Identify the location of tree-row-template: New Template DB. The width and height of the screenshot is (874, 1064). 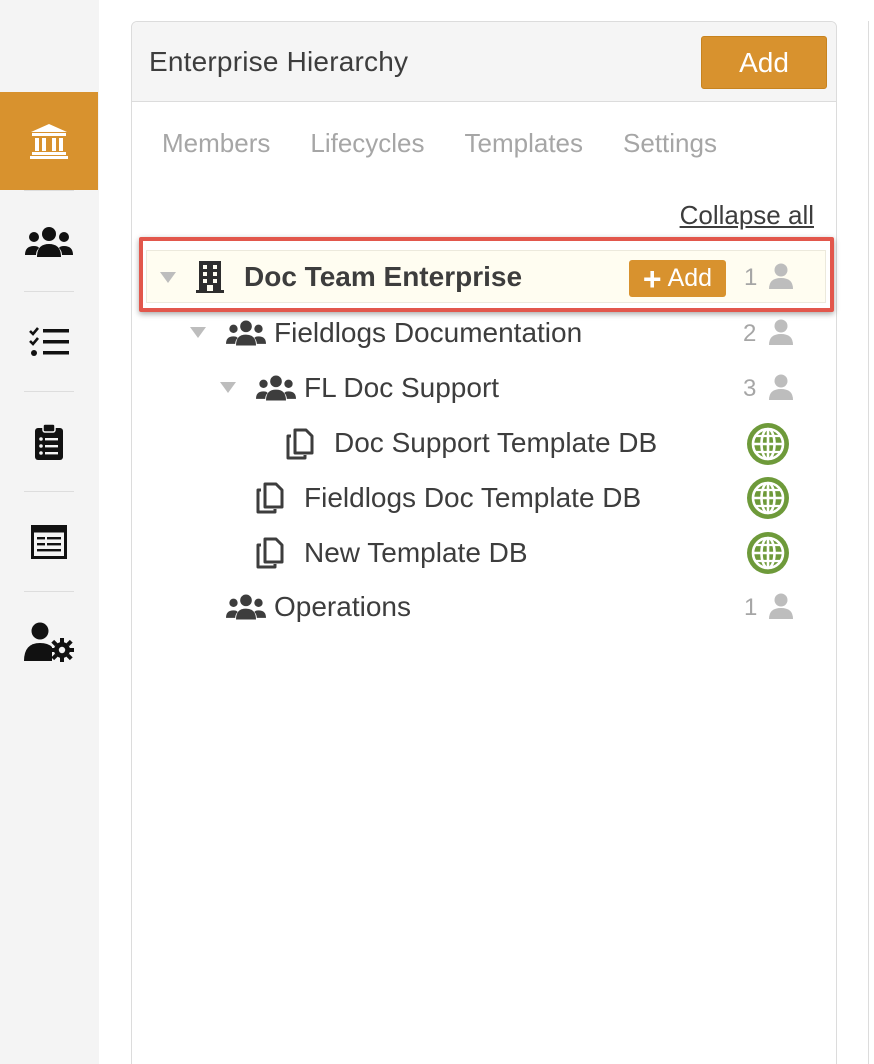
(416, 553).